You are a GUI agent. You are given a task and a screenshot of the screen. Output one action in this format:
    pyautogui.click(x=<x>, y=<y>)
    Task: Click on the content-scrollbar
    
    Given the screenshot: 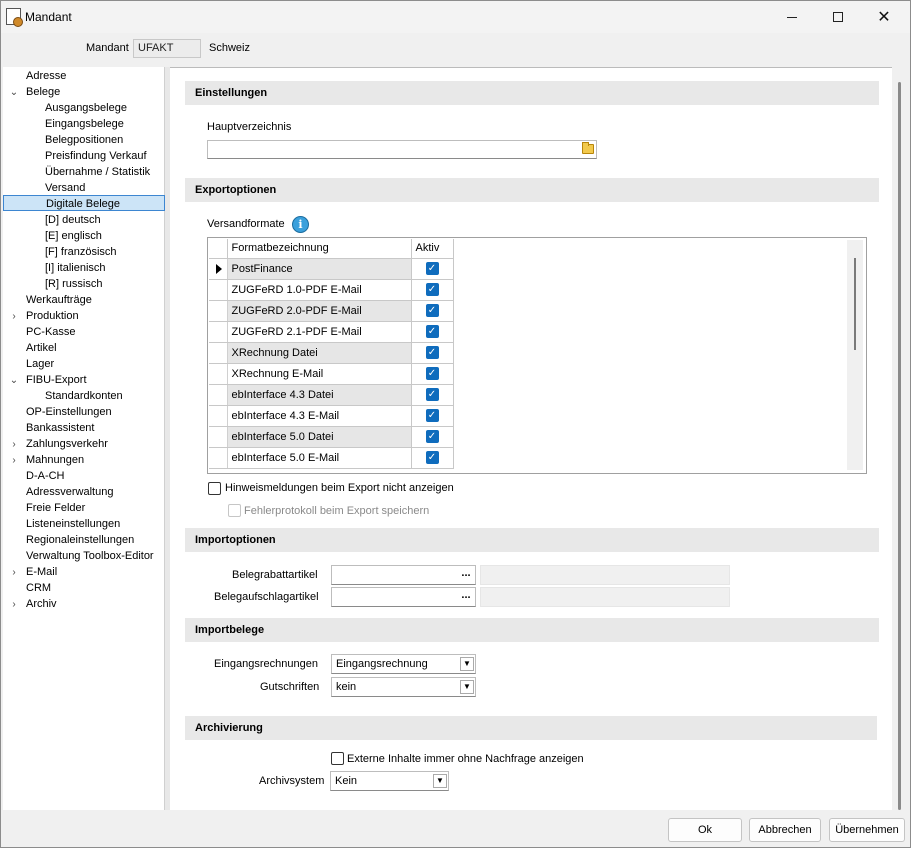 What is the action you would take?
    pyautogui.click(x=900, y=446)
    